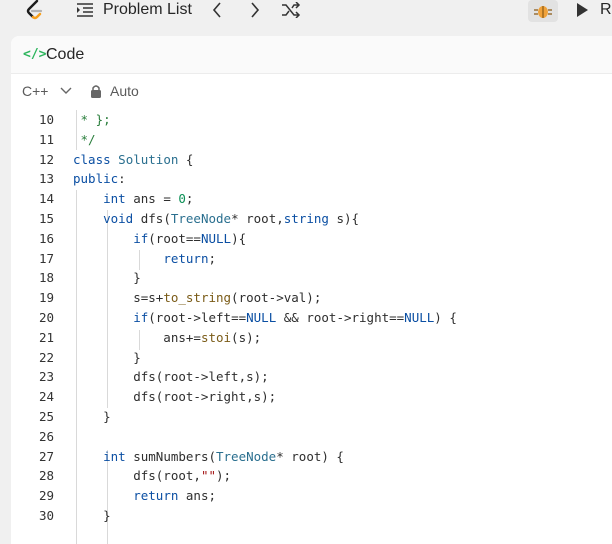  What do you see at coordinates (606, 10) in the screenshot?
I see `run-label: R` at bounding box center [606, 10].